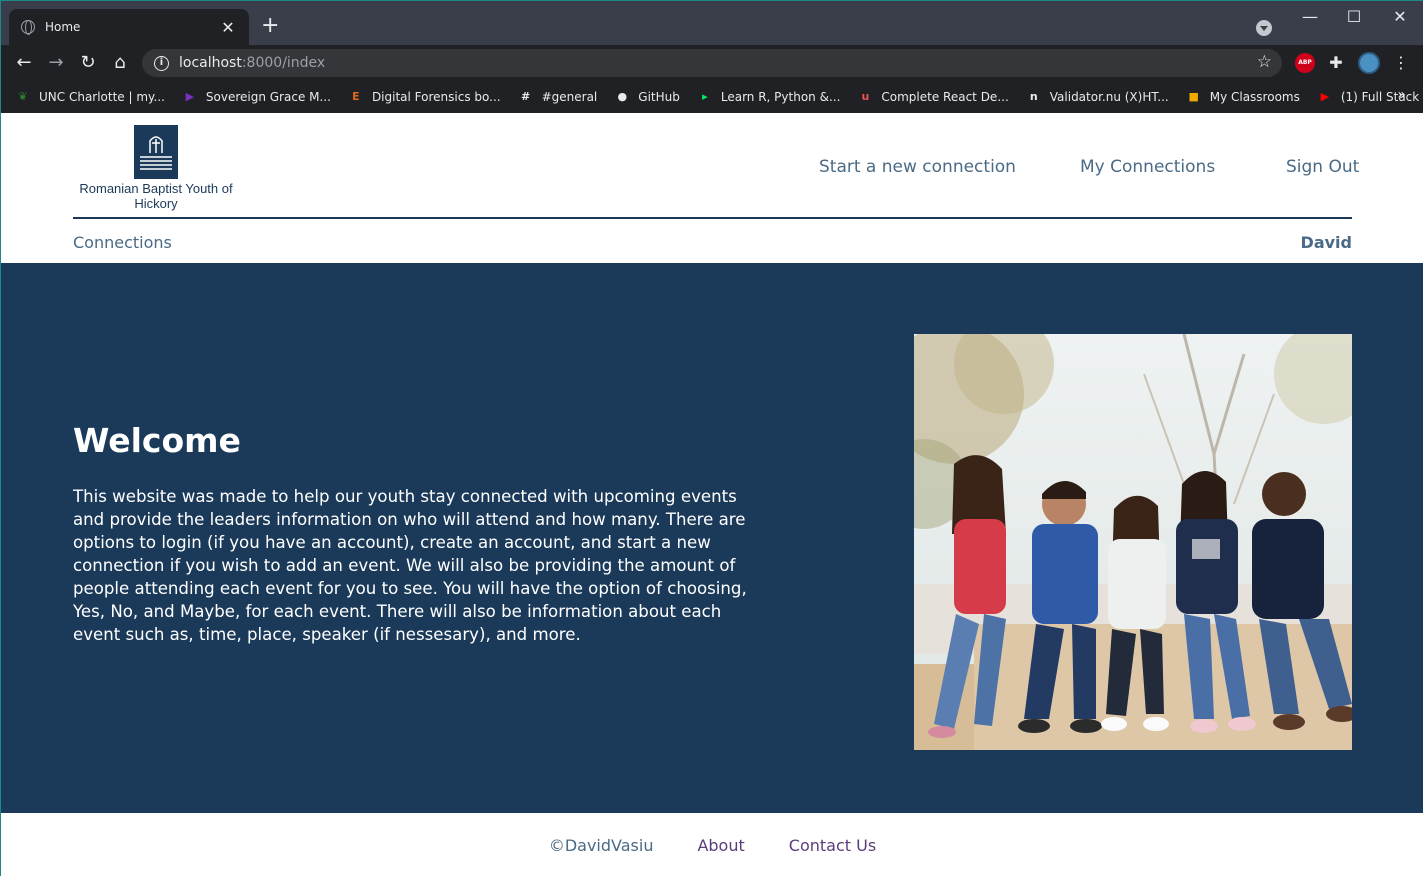 This screenshot has width=1423, height=876. I want to click on site-logo: Romanian Baptist Youth of Hickory, so click(156, 168).